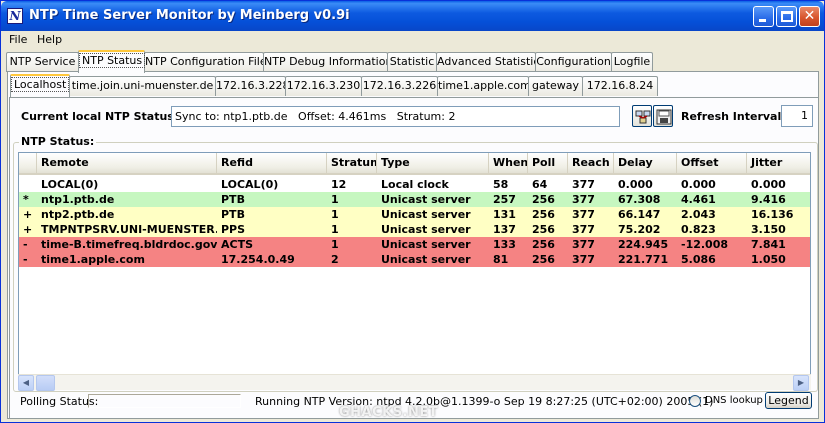 The height and width of the screenshot is (423, 825). I want to click on column-header-offset: Offset, so click(712, 163).